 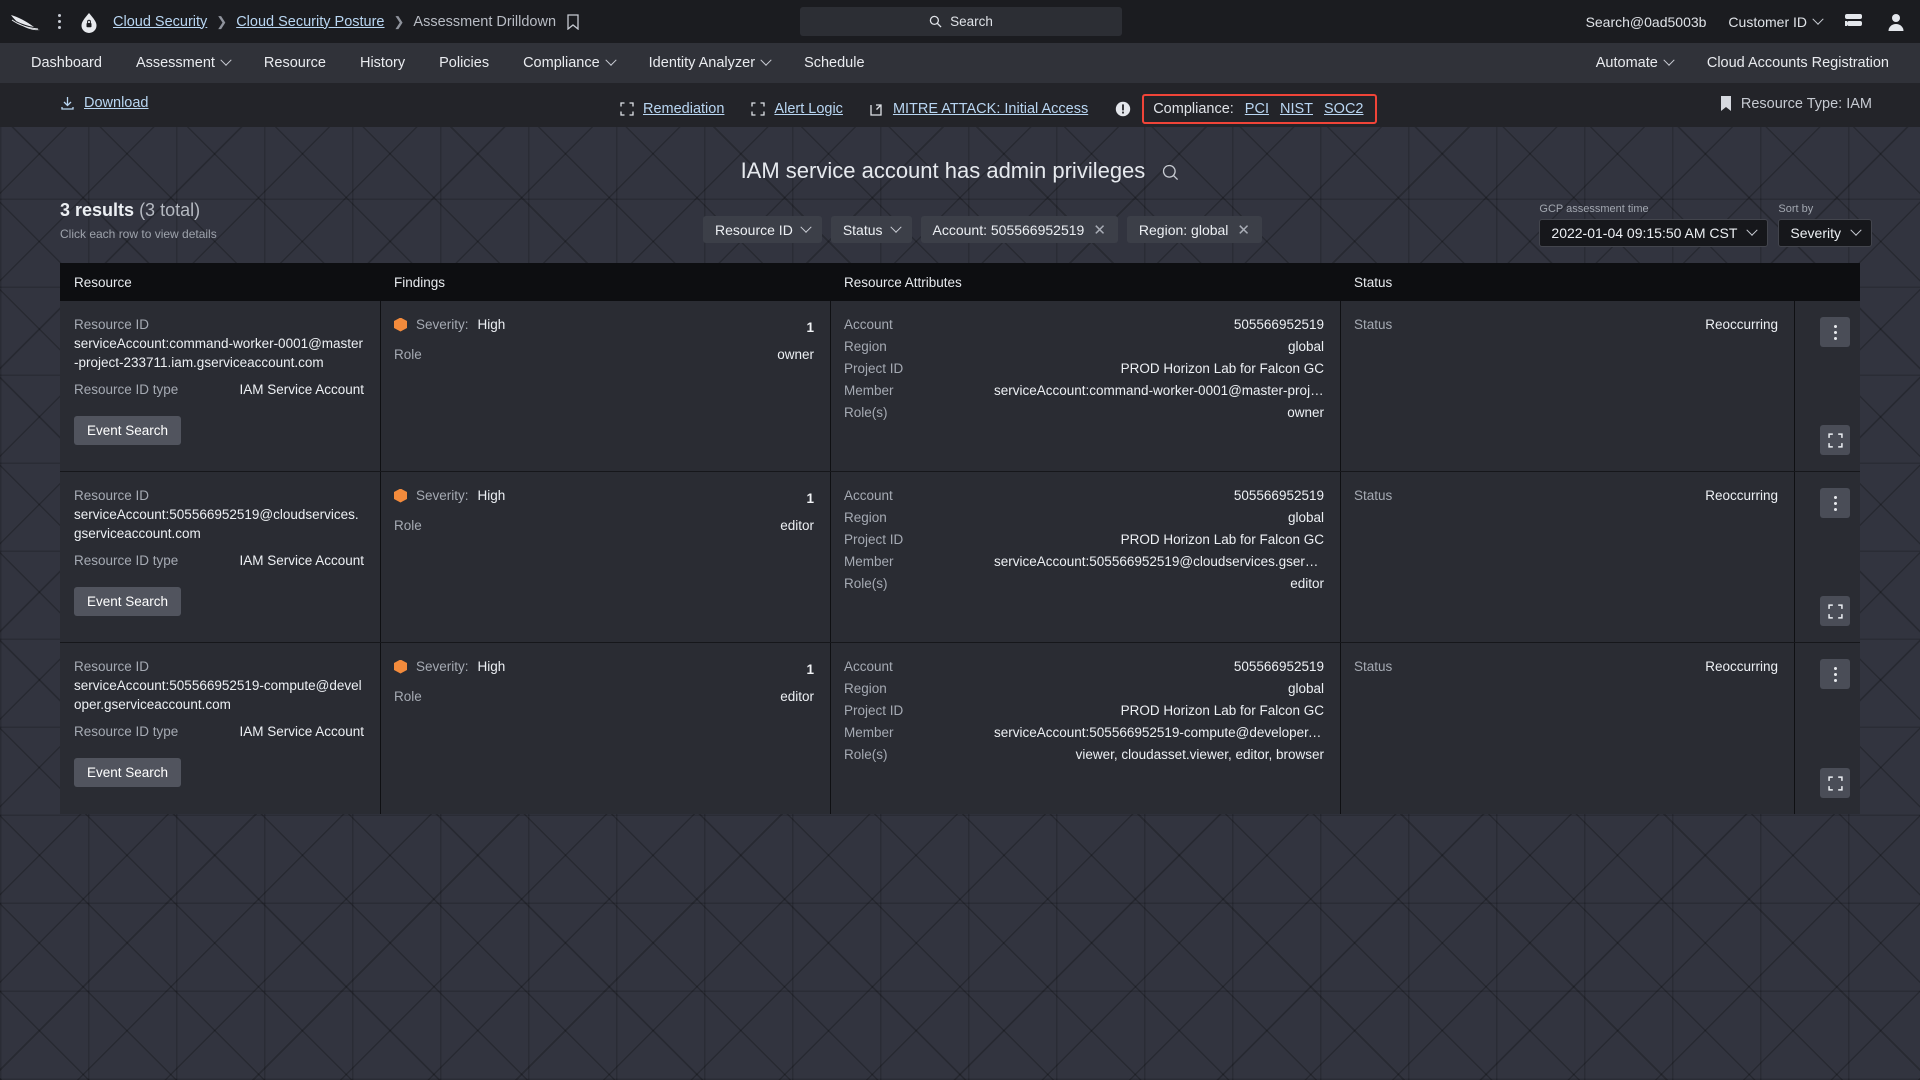 I want to click on chip-label: Status, so click(x=862, y=229).